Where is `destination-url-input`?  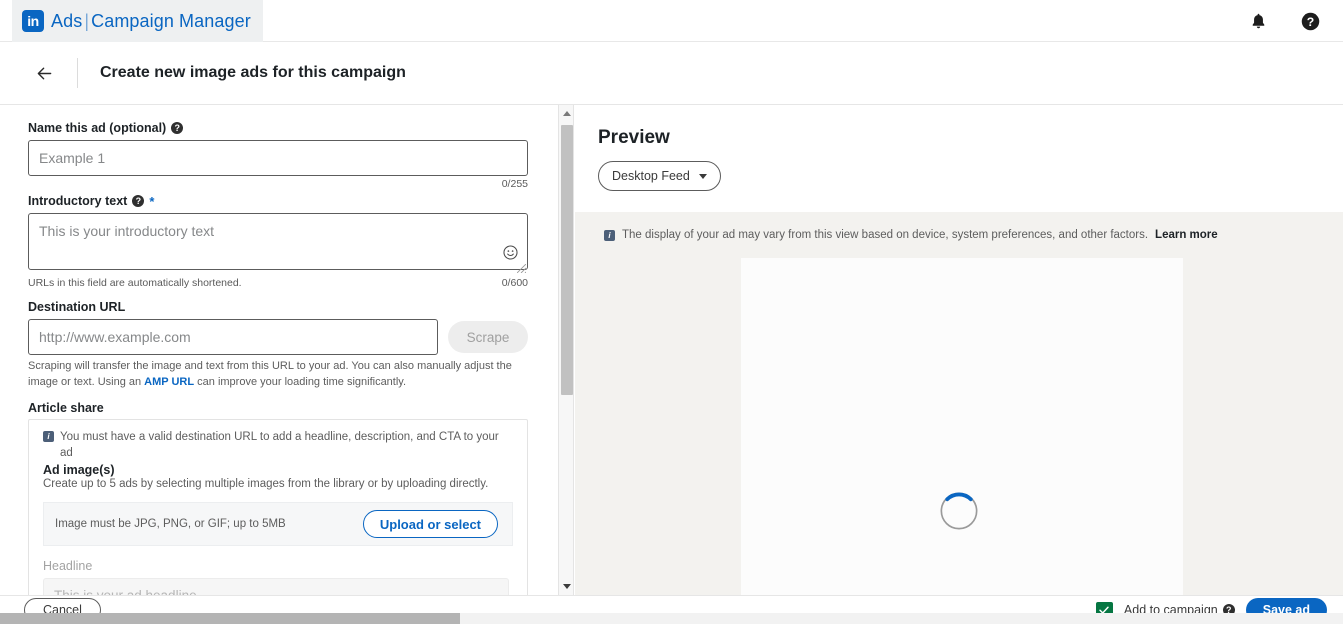 destination-url-input is located at coordinates (233, 337).